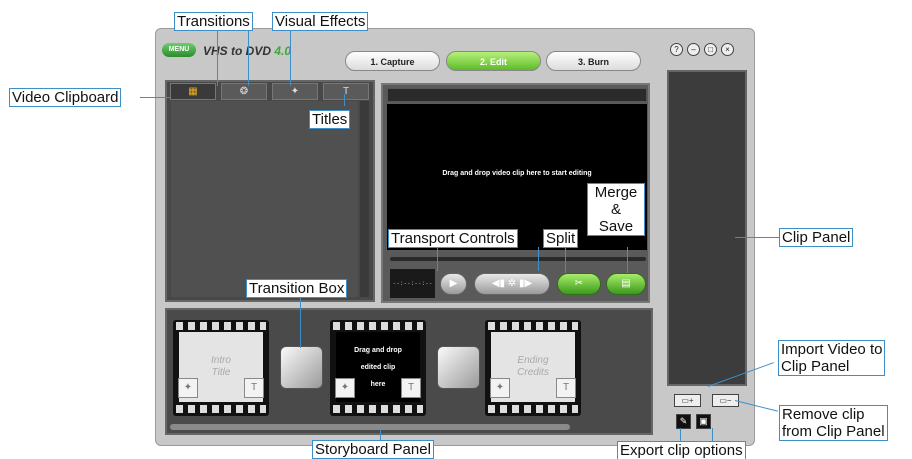 The image size is (912, 459). Describe the element at coordinates (237, 51) in the screenshot. I see `logo-name: VHS to DVD` at that location.